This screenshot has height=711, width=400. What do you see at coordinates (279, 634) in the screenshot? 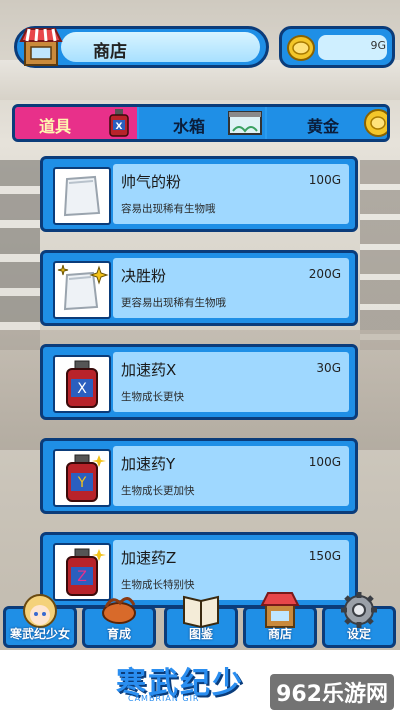
I see `nav-shop-label: 商店` at bounding box center [279, 634].